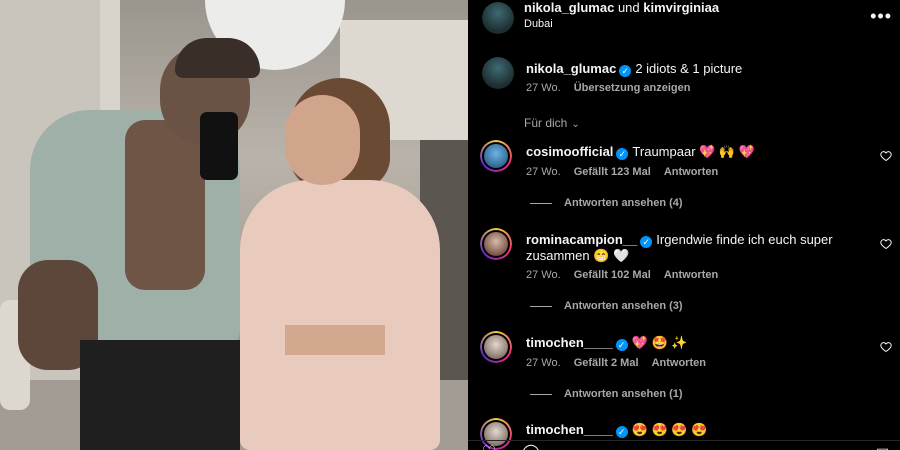 This screenshot has width=900, height=450. I want to click on comment-meta: 27 Wo. Gefällt 2 Mal Antworten, so click(616, 363).